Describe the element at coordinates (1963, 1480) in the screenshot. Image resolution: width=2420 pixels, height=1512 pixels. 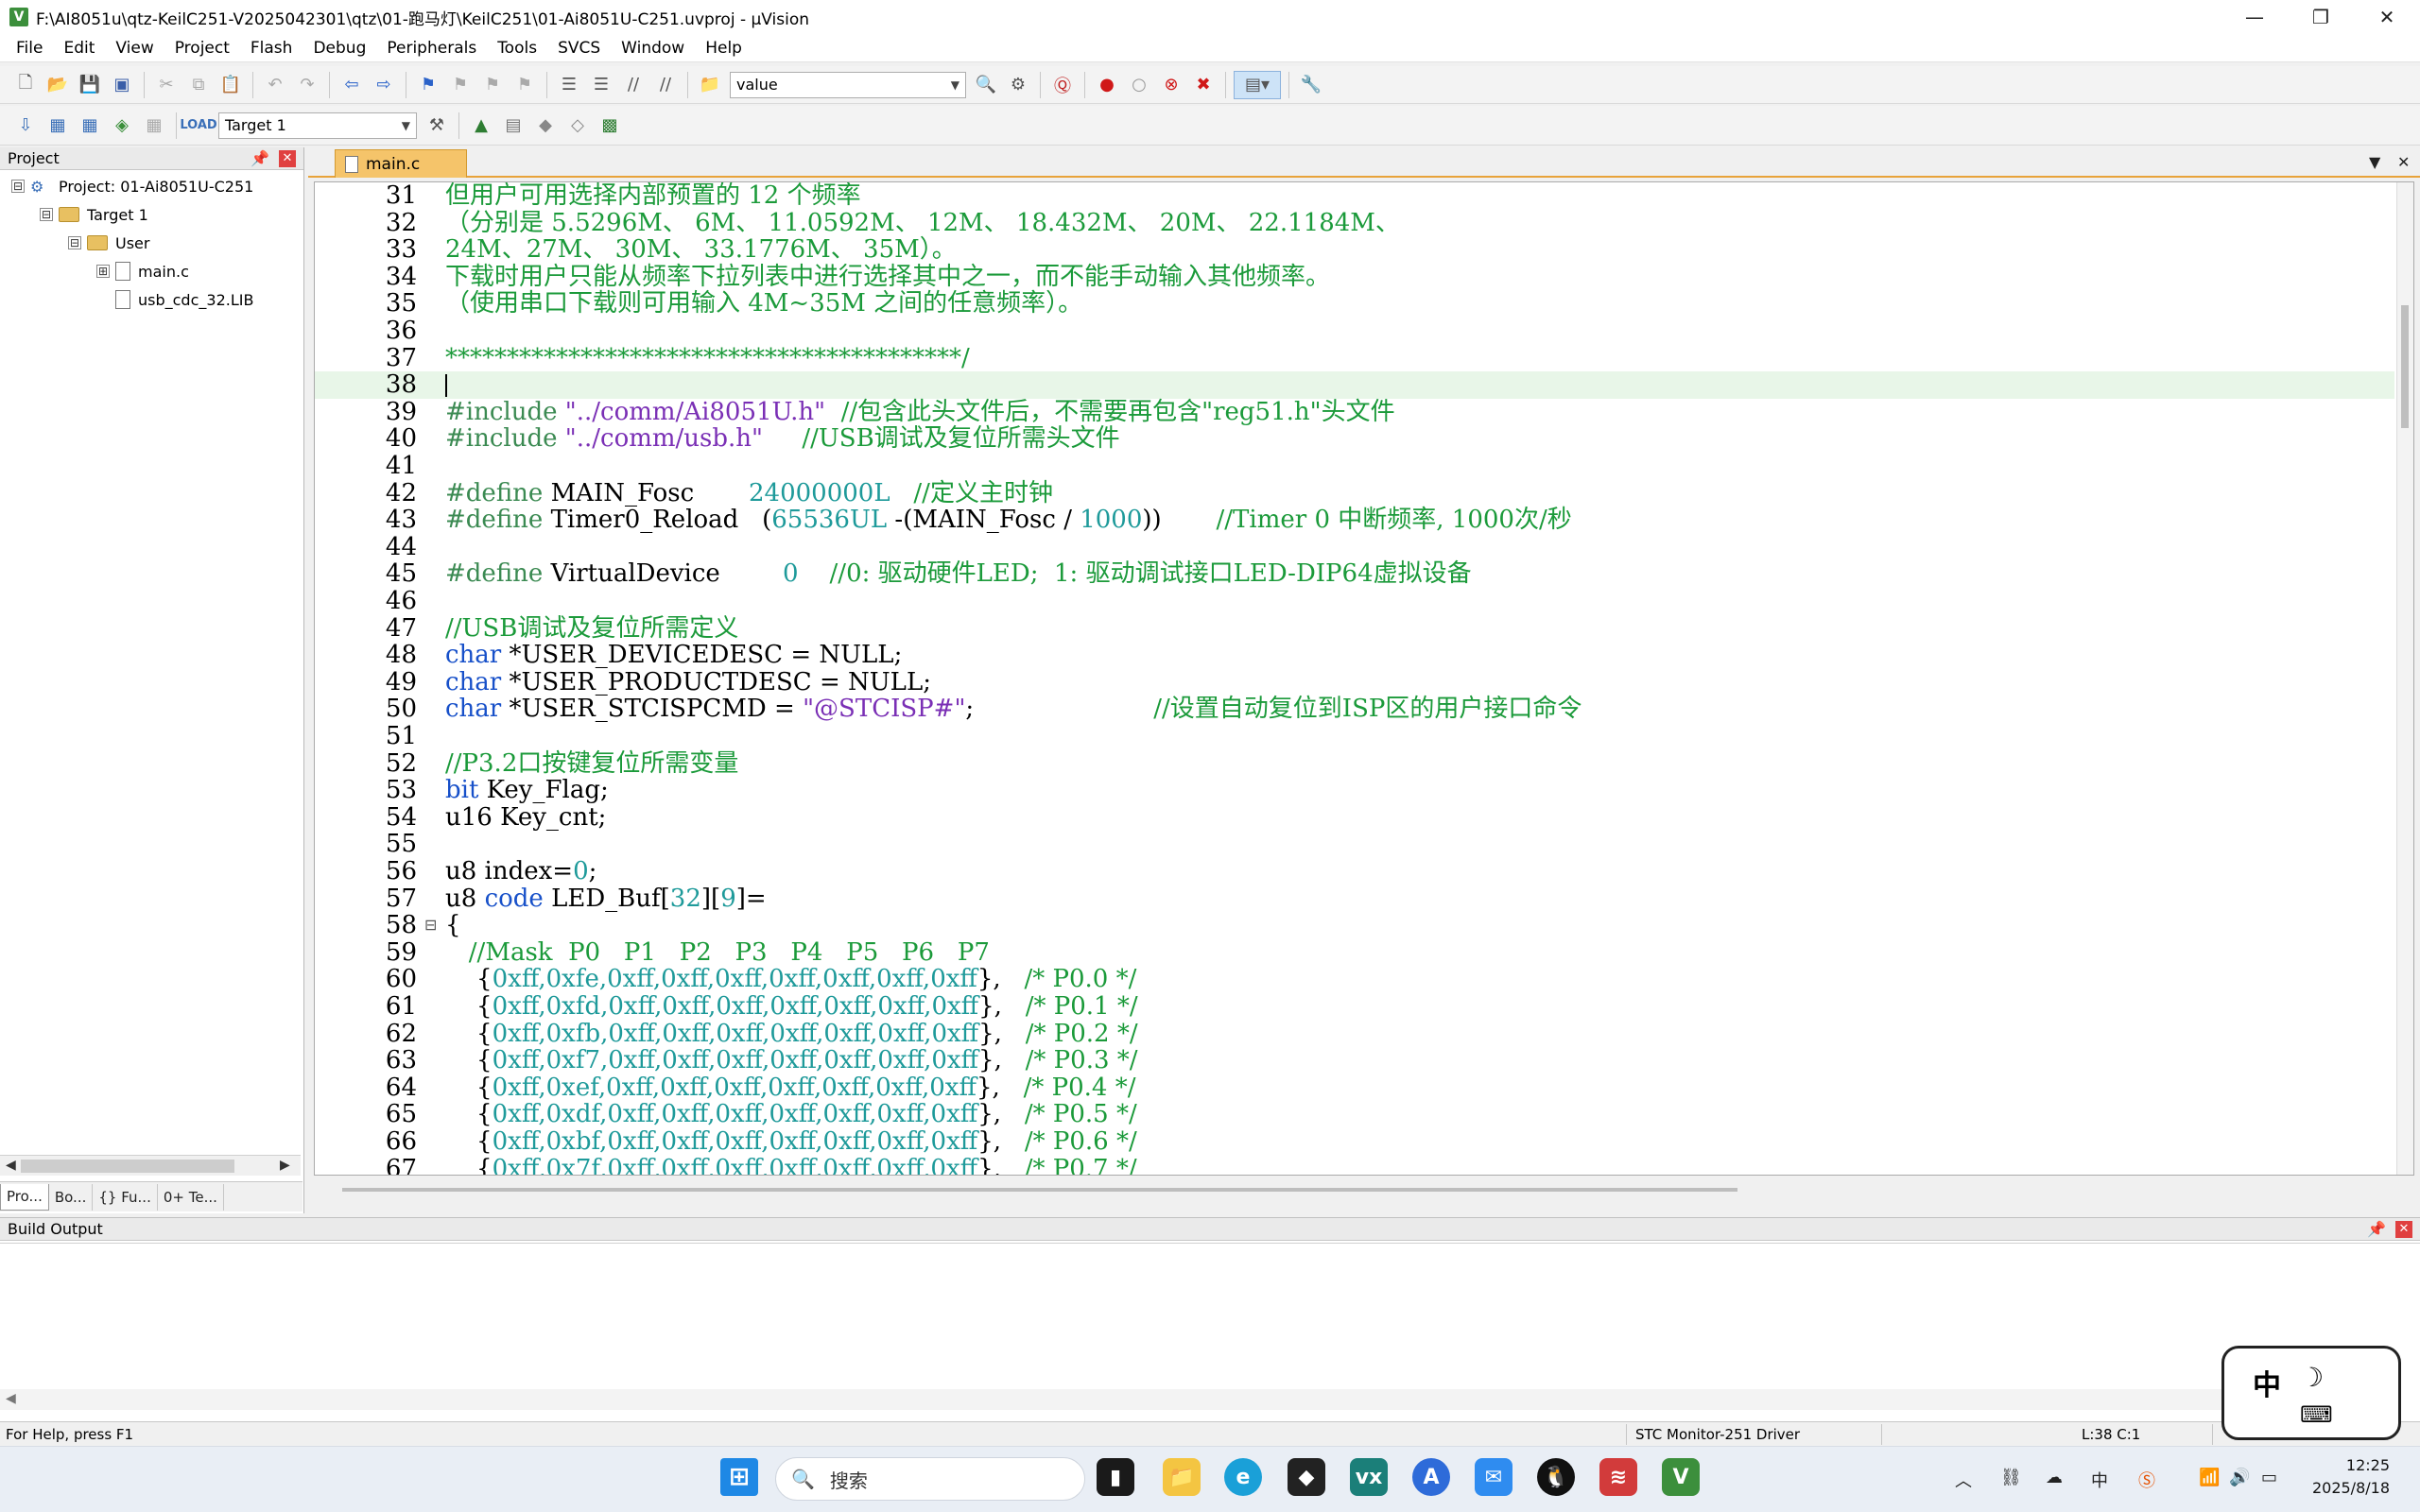
I see `chevron-up-icon: ︿` at that location.